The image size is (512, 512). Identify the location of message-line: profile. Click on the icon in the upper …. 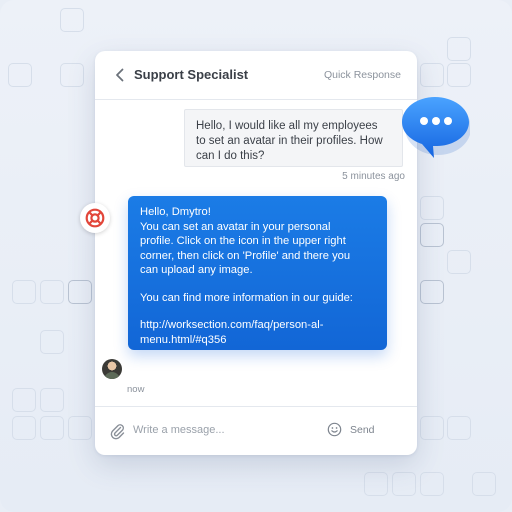
(243, 241).